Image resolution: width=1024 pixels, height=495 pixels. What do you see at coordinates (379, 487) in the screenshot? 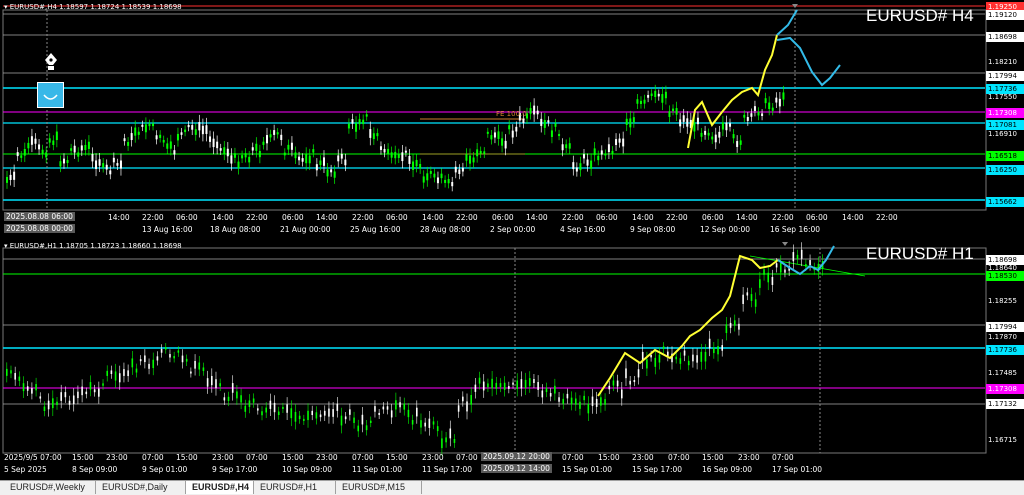
I see `tab-eurusdm15: EURUSD#,M15` at bounding box center [379, 487].